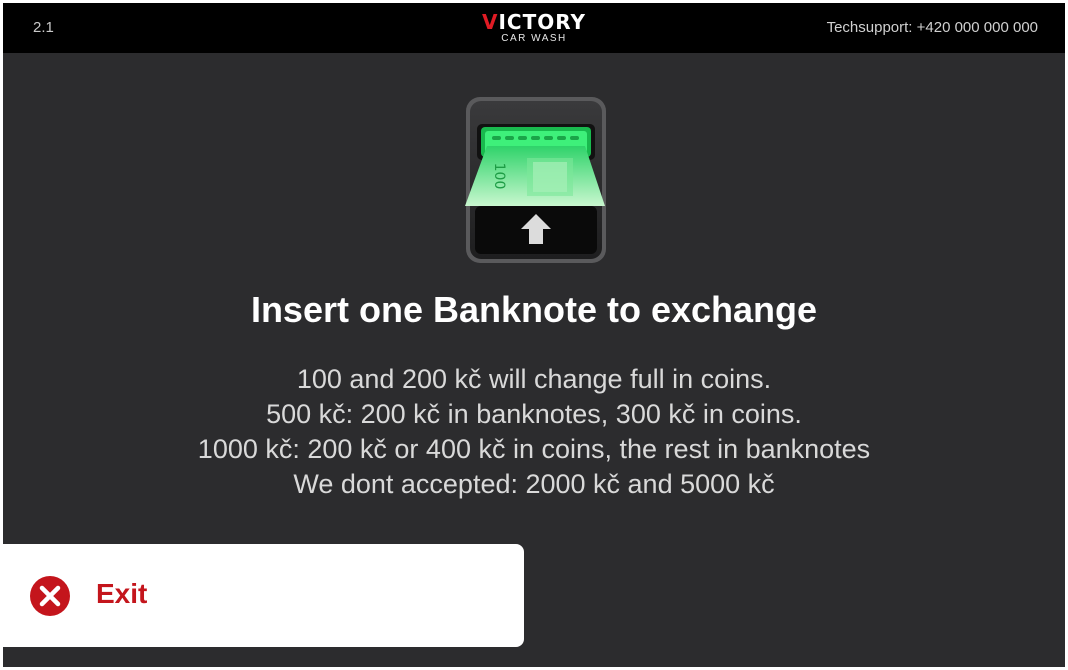 Image resolution: width=1068 pixels, height=670 pixels. I want to click on exit-label: Exit, so click(122, 593).